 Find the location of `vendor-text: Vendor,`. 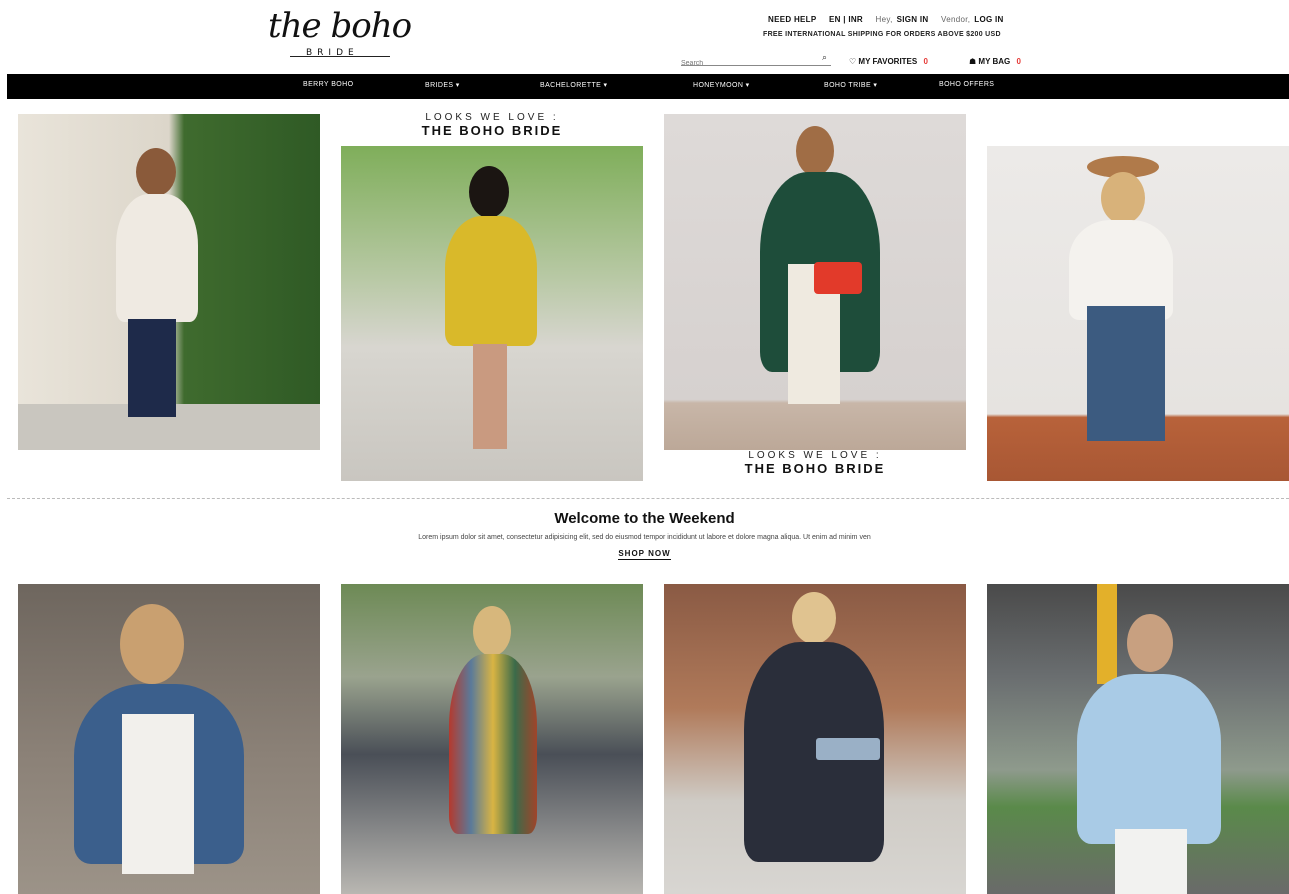

vendor-text: Vendor, is located at coordinates (956, 19).